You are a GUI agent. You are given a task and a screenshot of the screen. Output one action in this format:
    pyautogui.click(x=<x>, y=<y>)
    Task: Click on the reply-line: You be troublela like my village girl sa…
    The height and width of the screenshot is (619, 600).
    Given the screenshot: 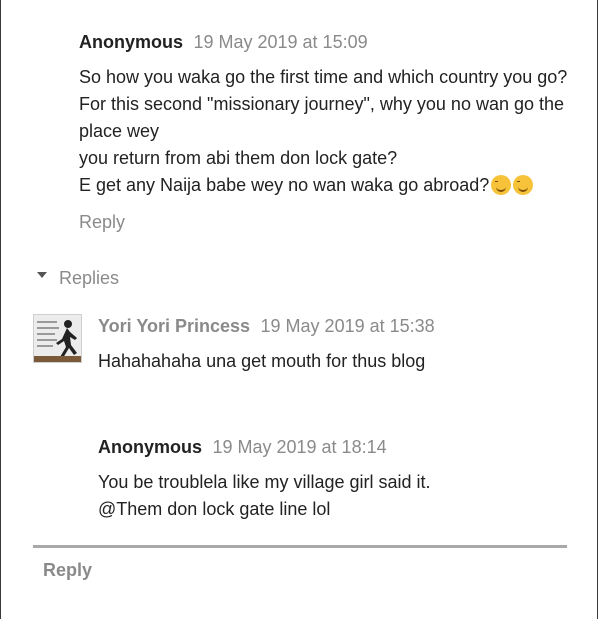 What is the action you would take?
    pyautogui.click(x=264, y=482)
    